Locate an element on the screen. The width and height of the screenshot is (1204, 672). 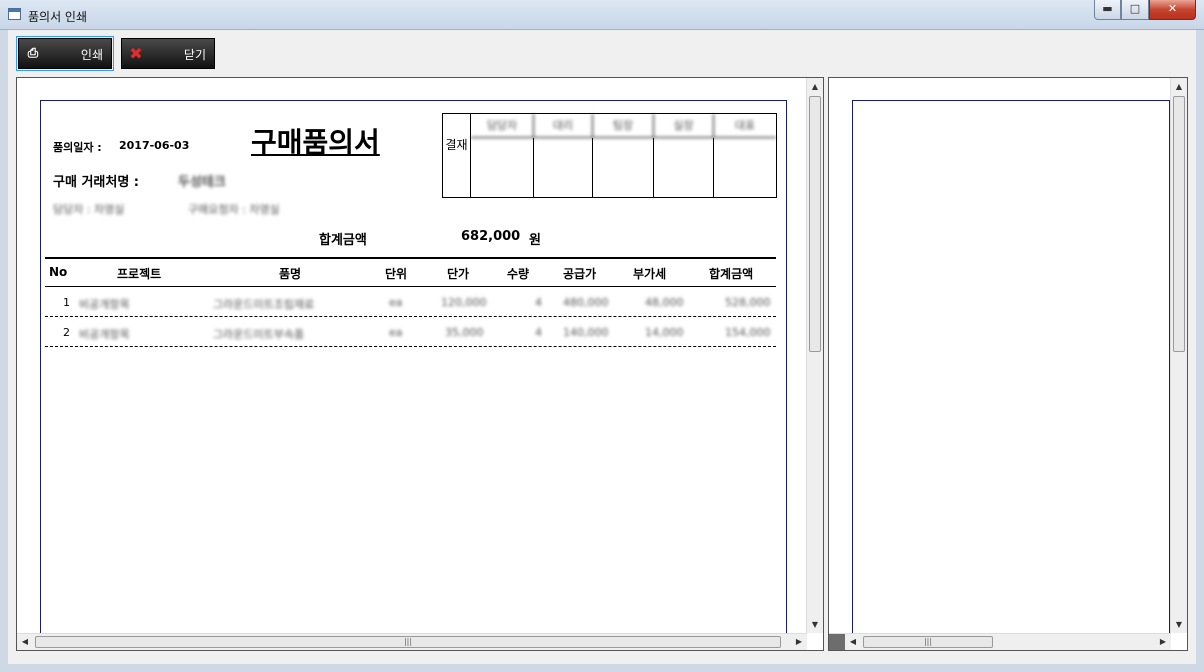
row-item: 그라운드미트조립재료 is located at coordinates (264, 304).